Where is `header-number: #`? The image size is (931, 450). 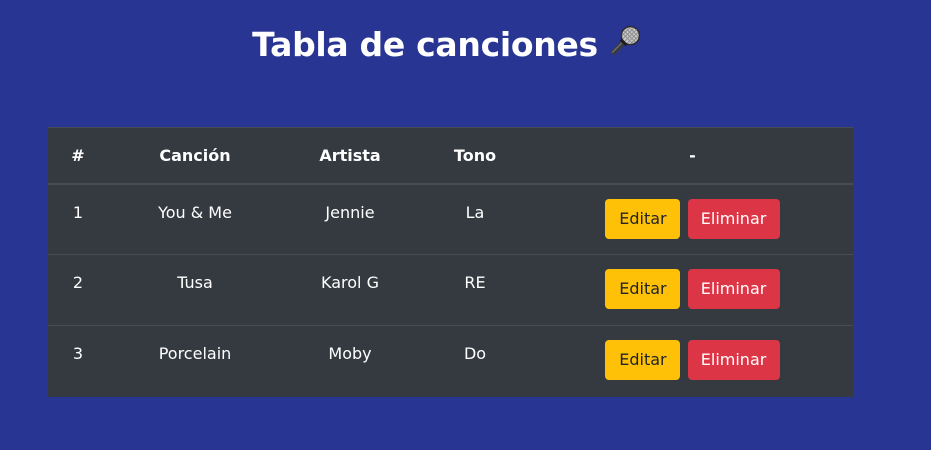 header-number: # is located at coordinates (78, 156).